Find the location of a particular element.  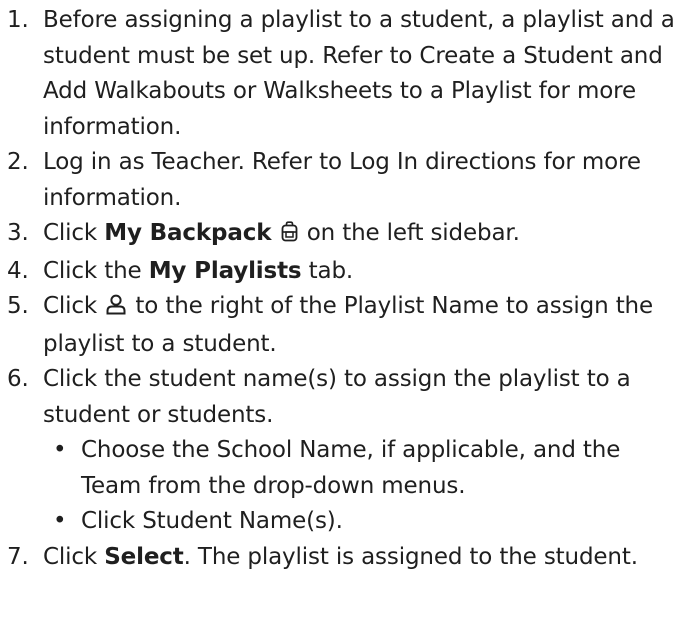

step-text-post: tab. is located at coordinates (327, 270).